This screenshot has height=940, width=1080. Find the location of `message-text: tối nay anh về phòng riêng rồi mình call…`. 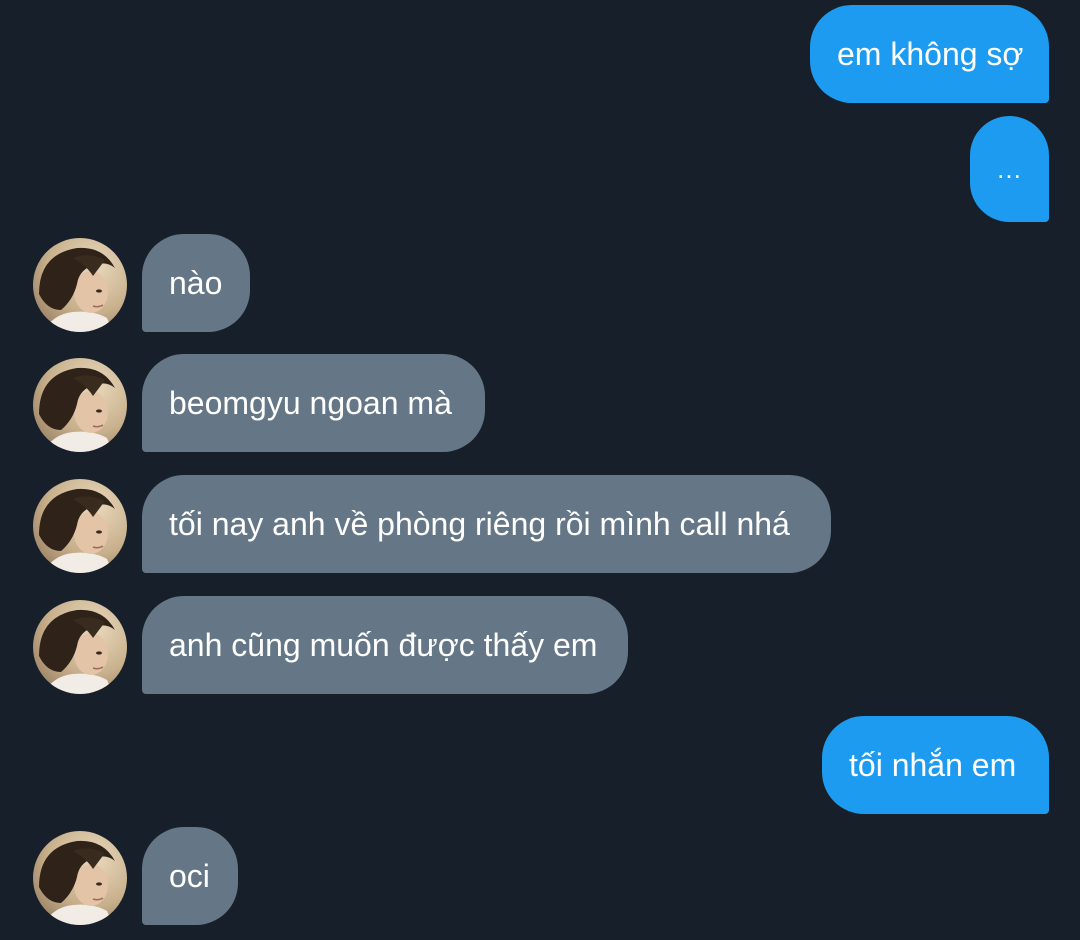

message-text: tối nay anh về phòng riêng rồi mình call… is located at coordinates (479, 524).